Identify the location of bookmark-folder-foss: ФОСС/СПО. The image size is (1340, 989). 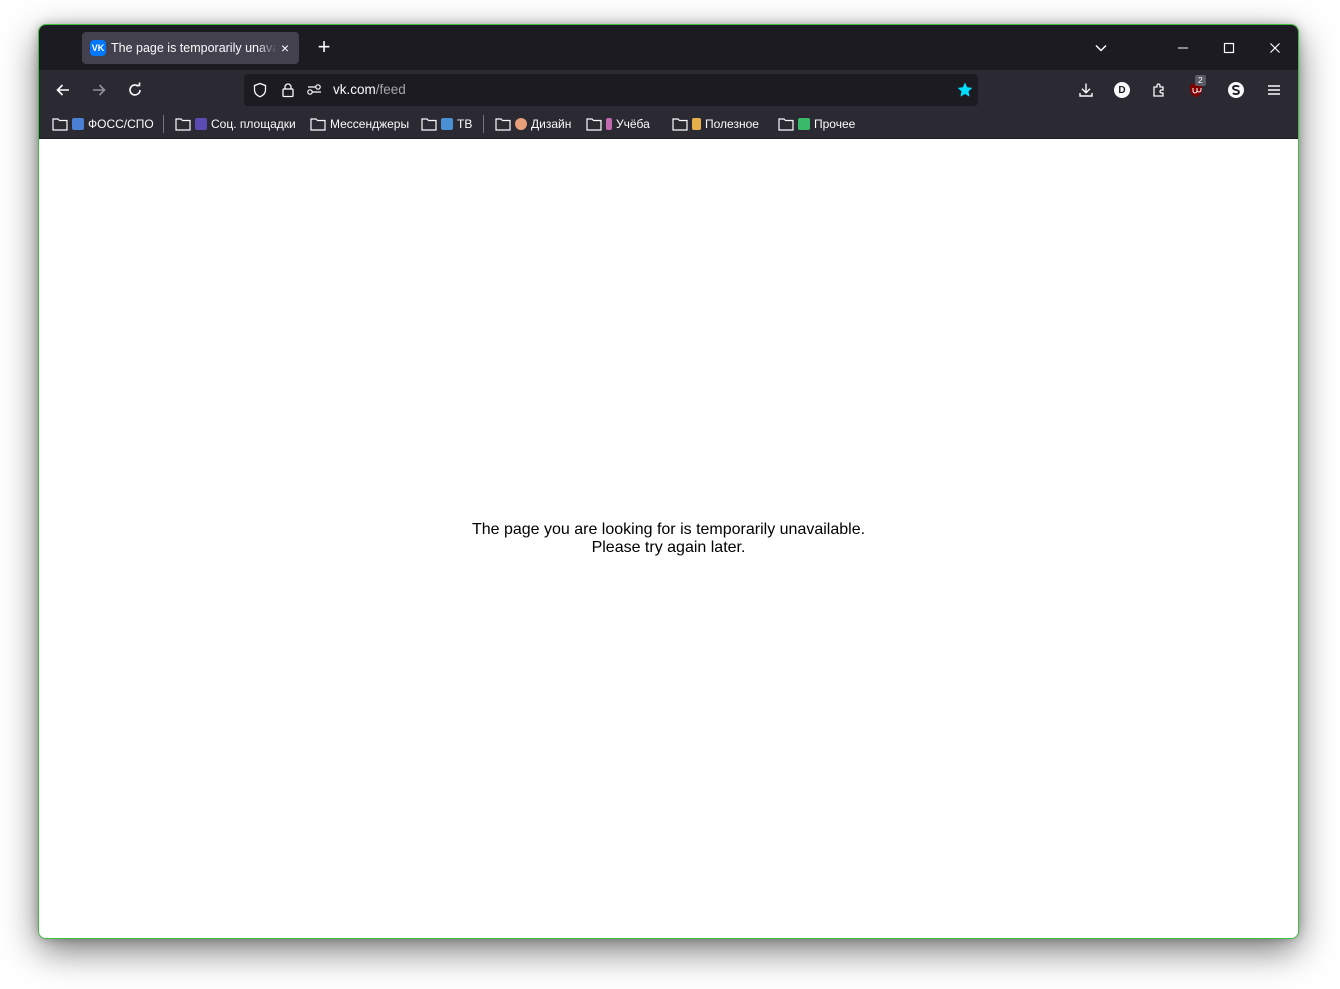
(103, 124).